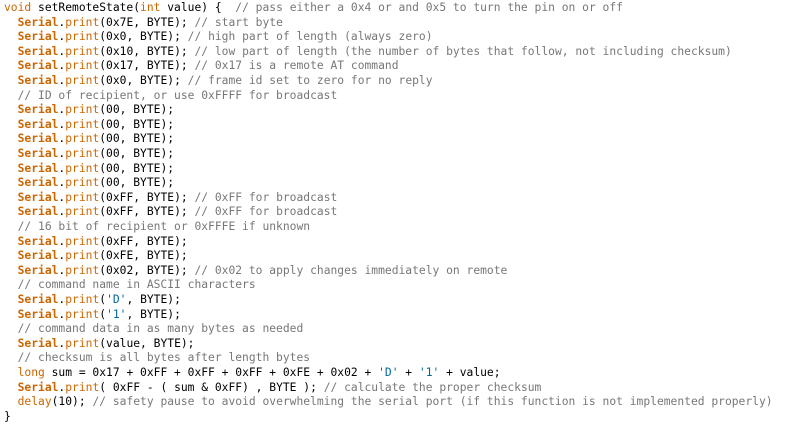 The width and height of the screenshot is (800, 429). I want to click on token-plain: + value;, so click(470, 372).